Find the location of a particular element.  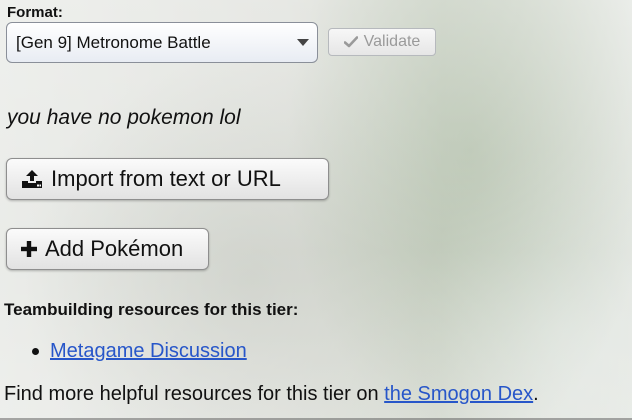

format-select: [Gen 9] Metronome Battle is located at coordinates (162, 42).